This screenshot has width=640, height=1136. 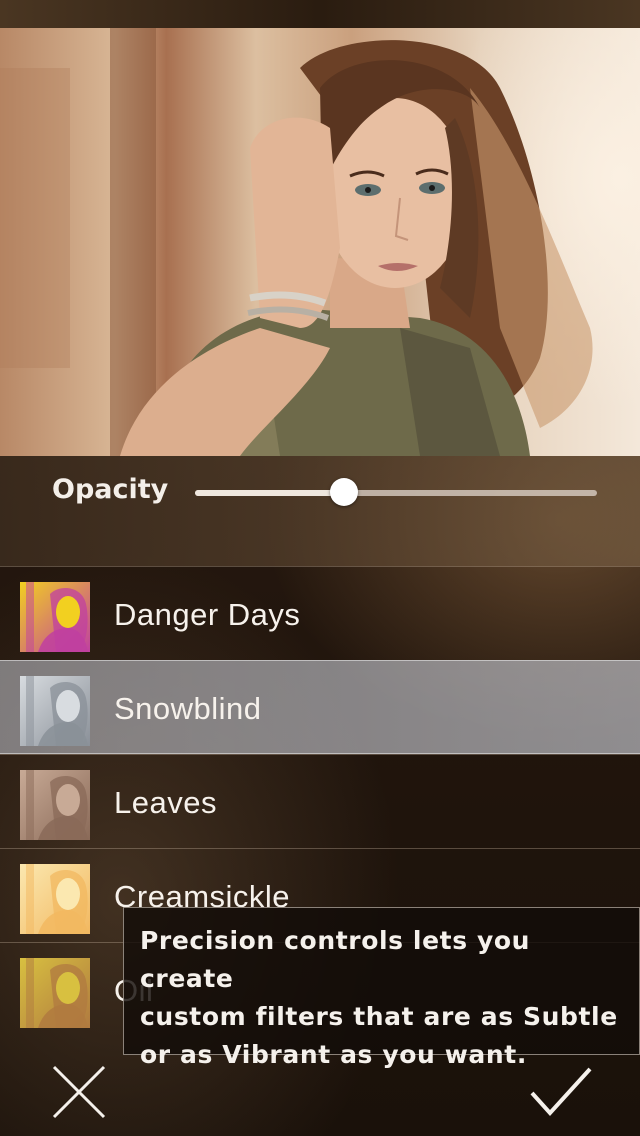 I want to click on status-bar-area, so click(x=320, y=14).